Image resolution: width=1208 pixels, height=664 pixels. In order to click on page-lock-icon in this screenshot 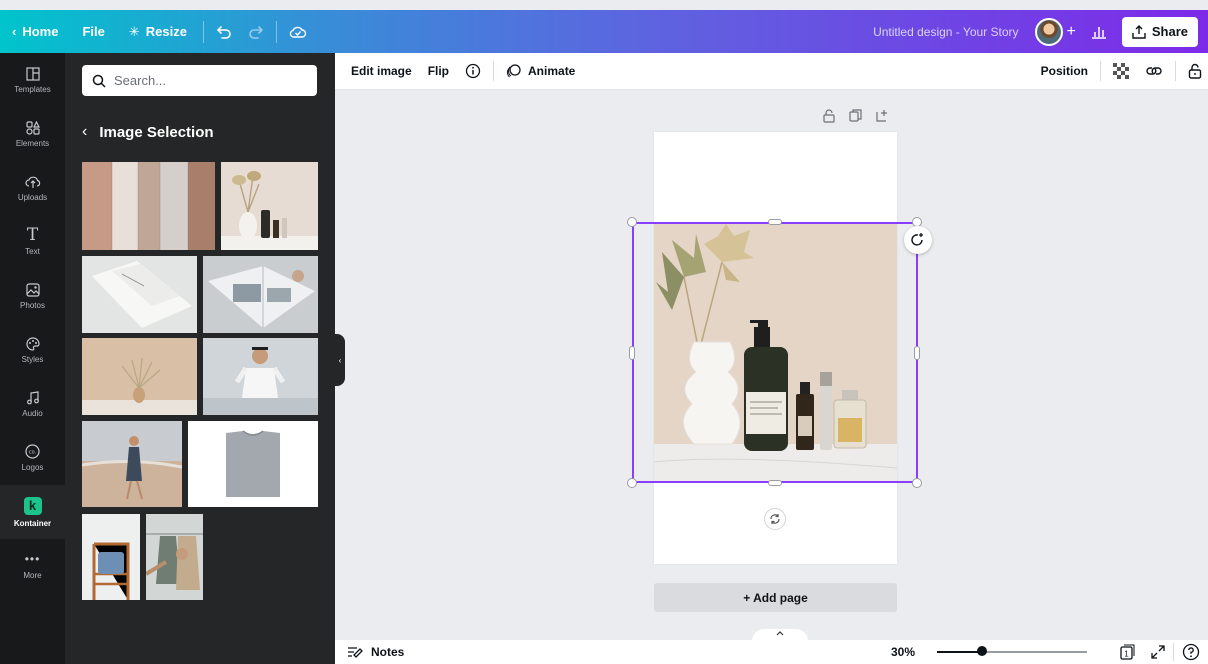, I will do `click(829, 117)`.